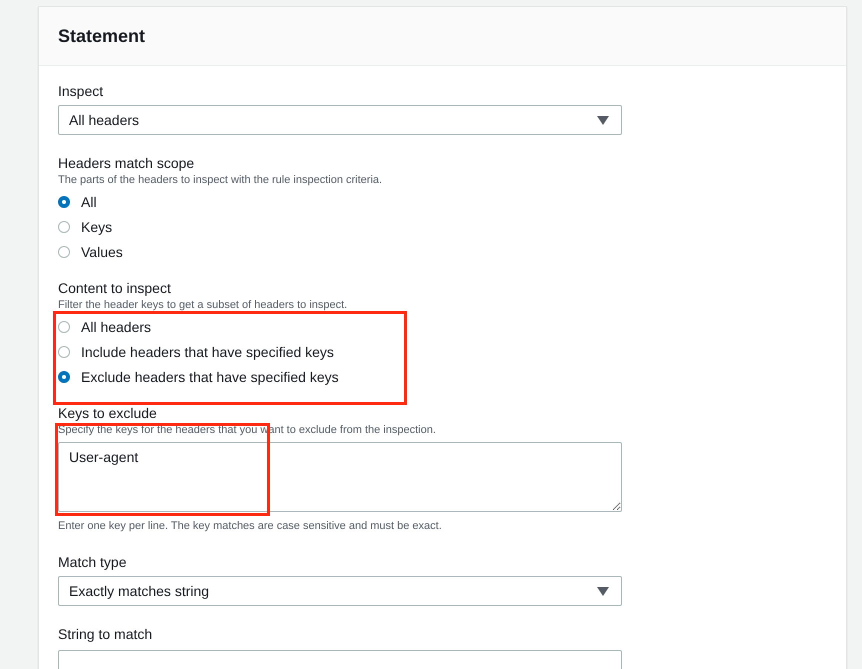 The width and height of the screenshot is (862, 669). Describe the element at coordinates (102, 252) in the screenshot. I see `radio-label: Values` at that location.